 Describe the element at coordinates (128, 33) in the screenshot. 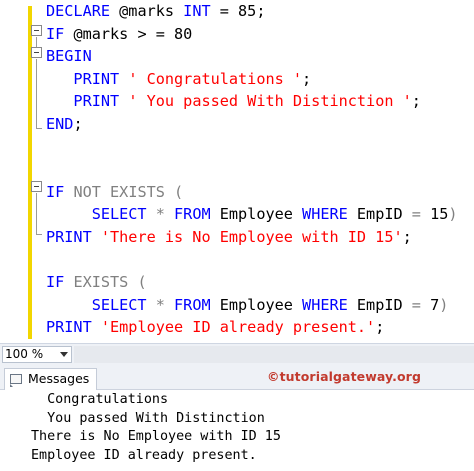

I see `code-token: @marks > = 80` at that location.